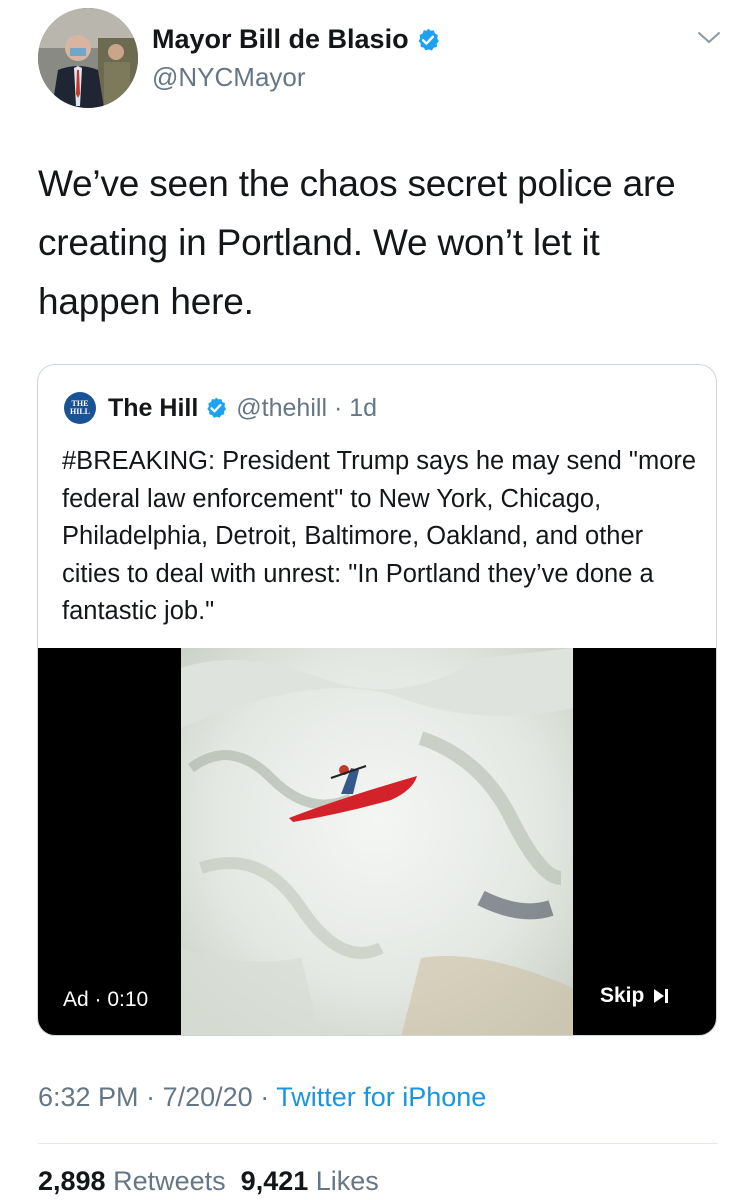 This screenshot has width=755, height=1200. I want to click on divider, so click(378, 1143).